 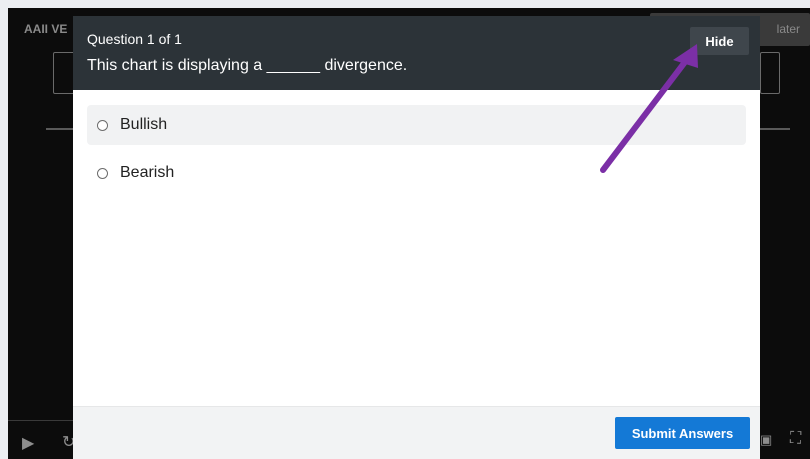 What do you see at coordinates (775, 129) in the screenshot?
I see `video-divider-right` at bounding box center [775, 129].